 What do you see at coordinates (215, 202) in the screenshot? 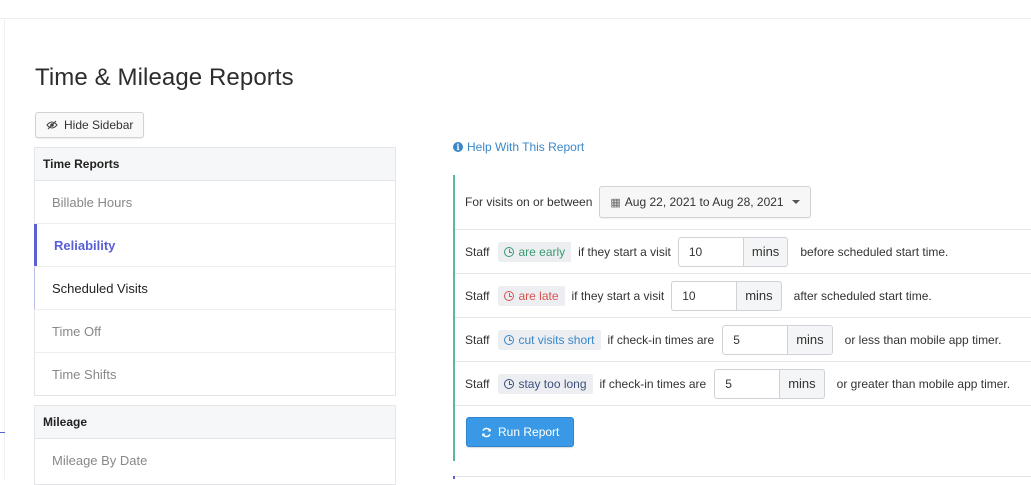
I see `sidebar-item-billable-hours: Billable Hours` at bounding box center [215, 202].